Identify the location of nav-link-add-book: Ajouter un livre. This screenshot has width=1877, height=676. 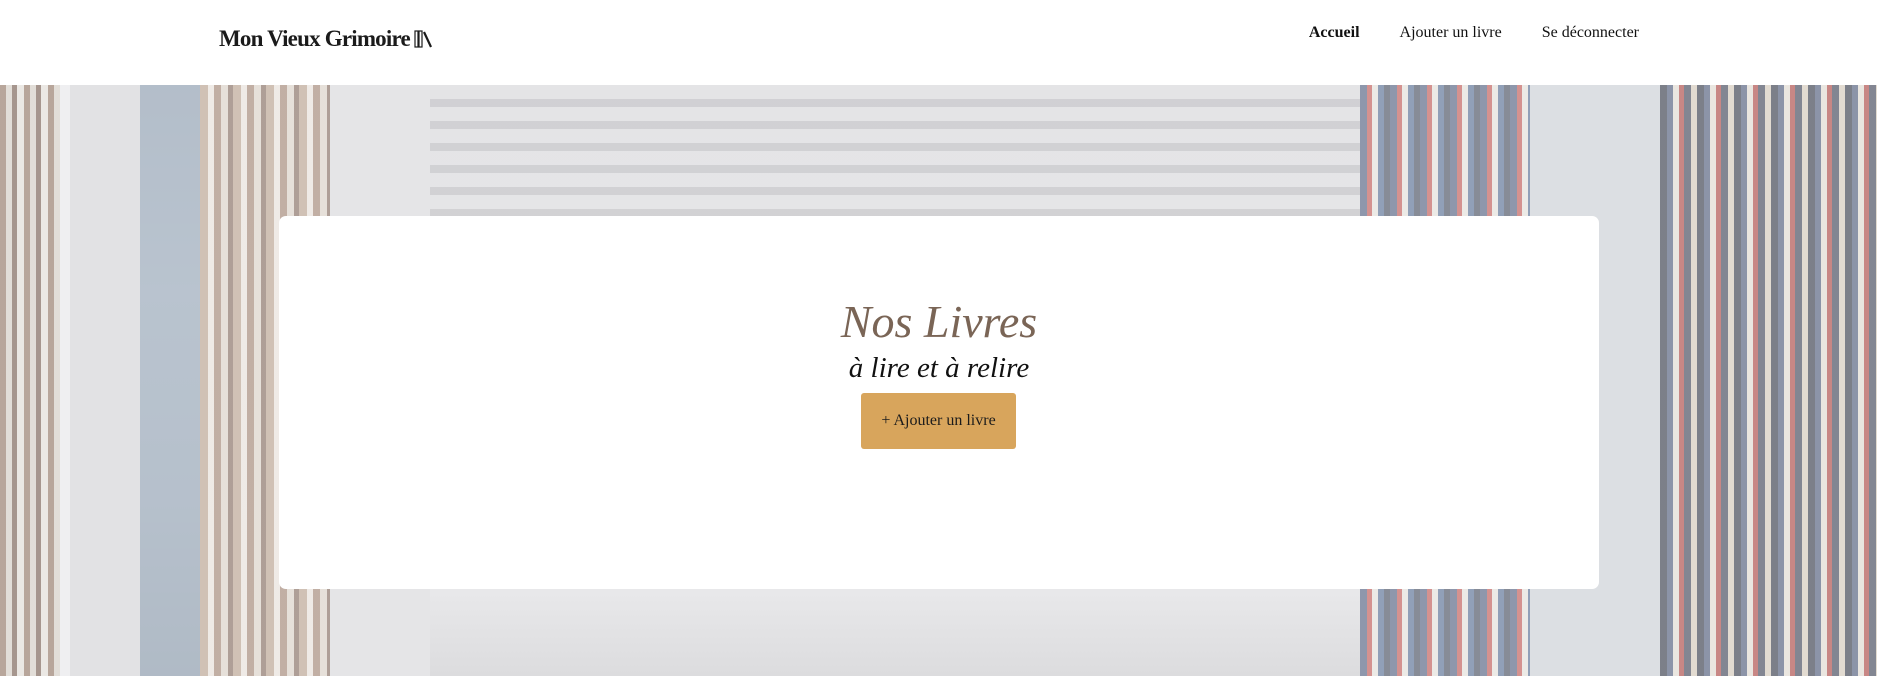
(1451, 33).